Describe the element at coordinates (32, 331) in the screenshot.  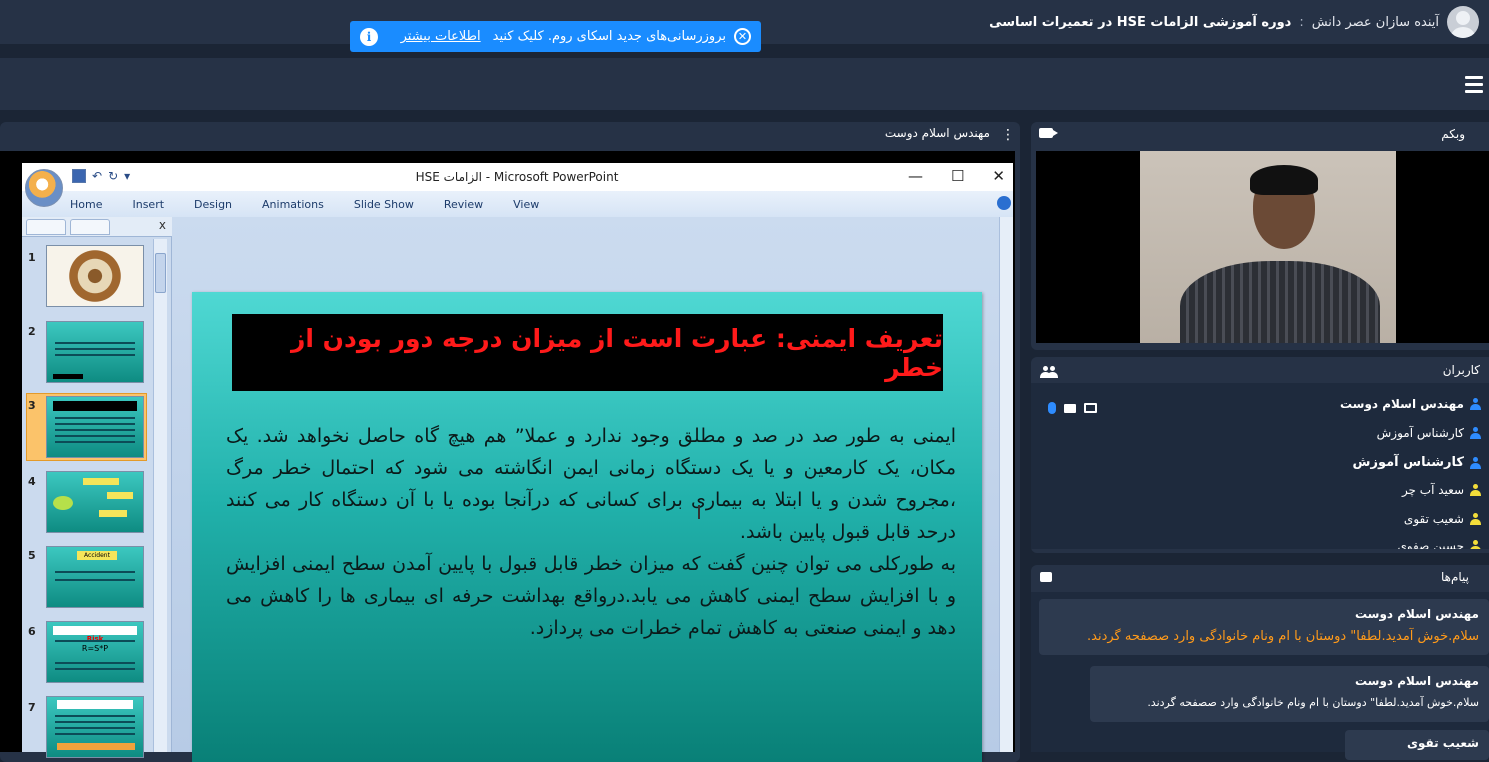
I see `slide-number: 2` at that location.